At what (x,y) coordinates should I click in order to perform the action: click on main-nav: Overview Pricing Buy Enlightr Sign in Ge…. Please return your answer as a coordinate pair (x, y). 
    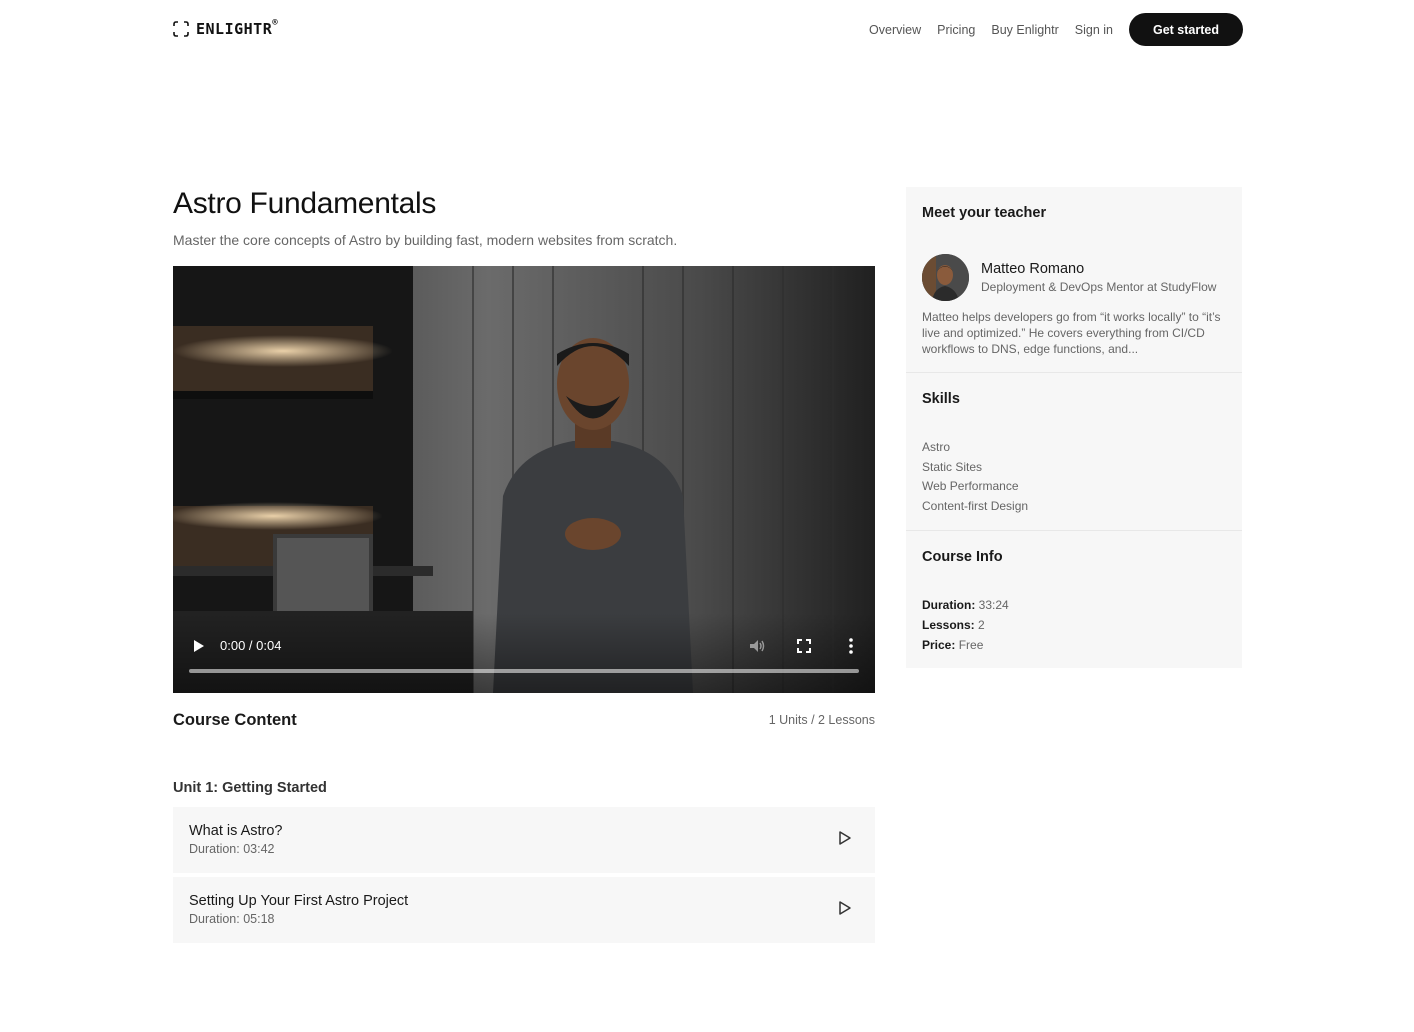
    Looking at the image, I should click on (1056, 29).